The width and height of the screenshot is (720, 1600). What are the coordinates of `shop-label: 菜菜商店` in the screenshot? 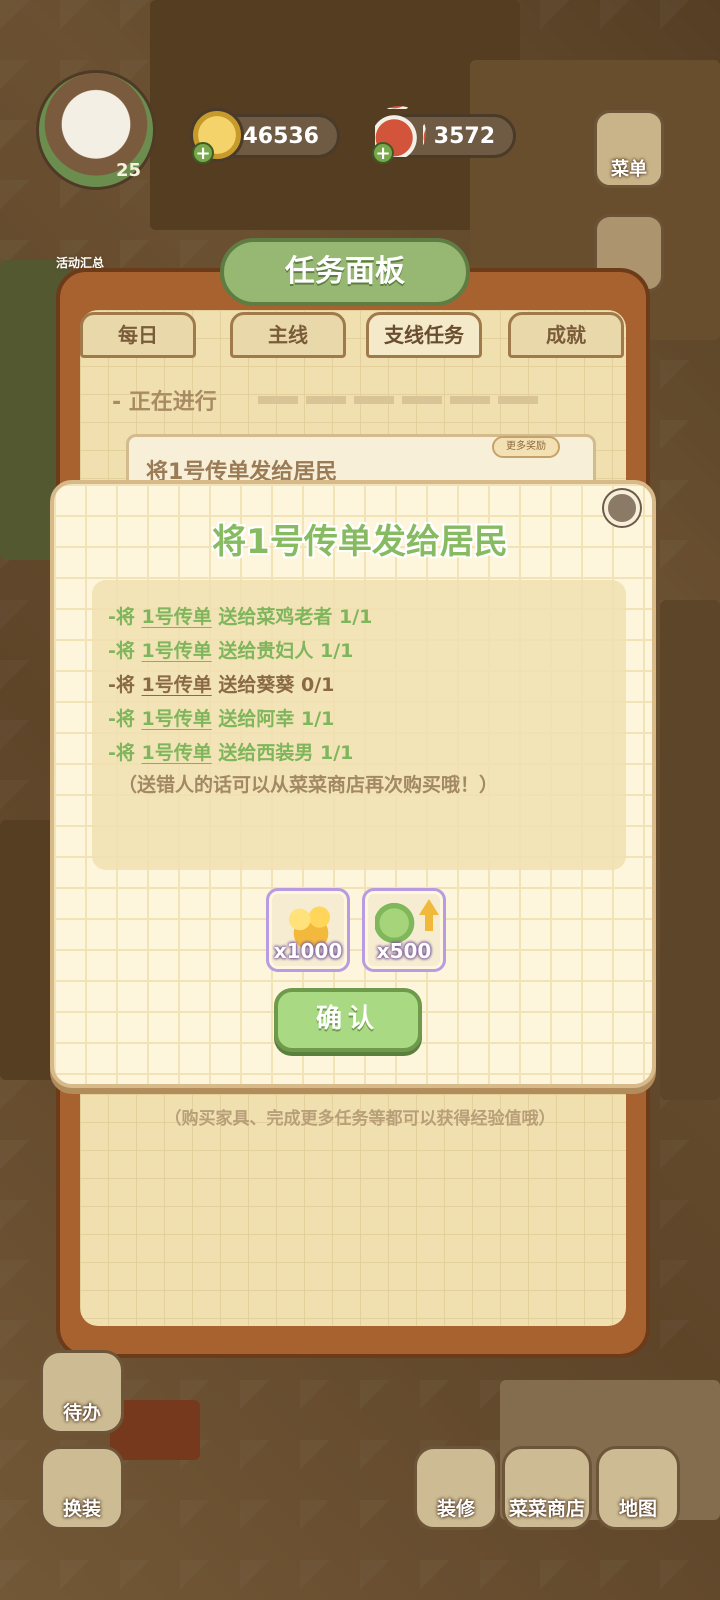 It's located at (546, 1509).